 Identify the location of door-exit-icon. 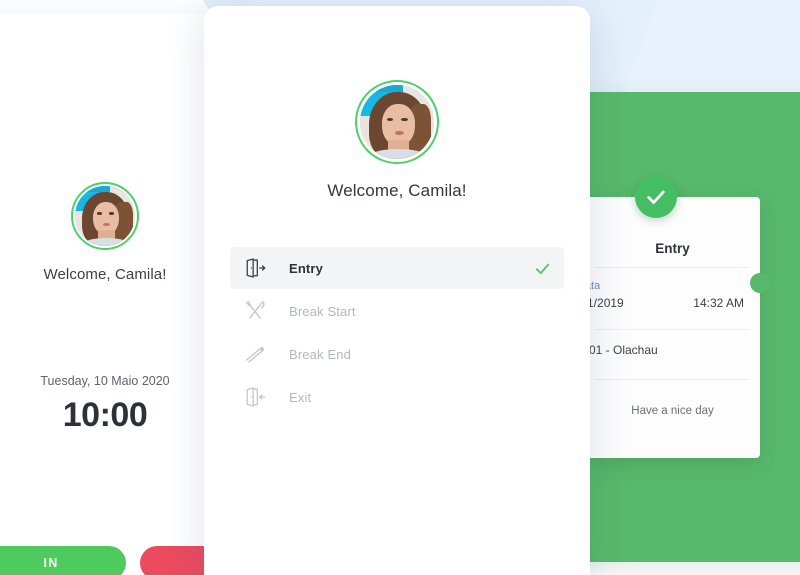
(258, 397).